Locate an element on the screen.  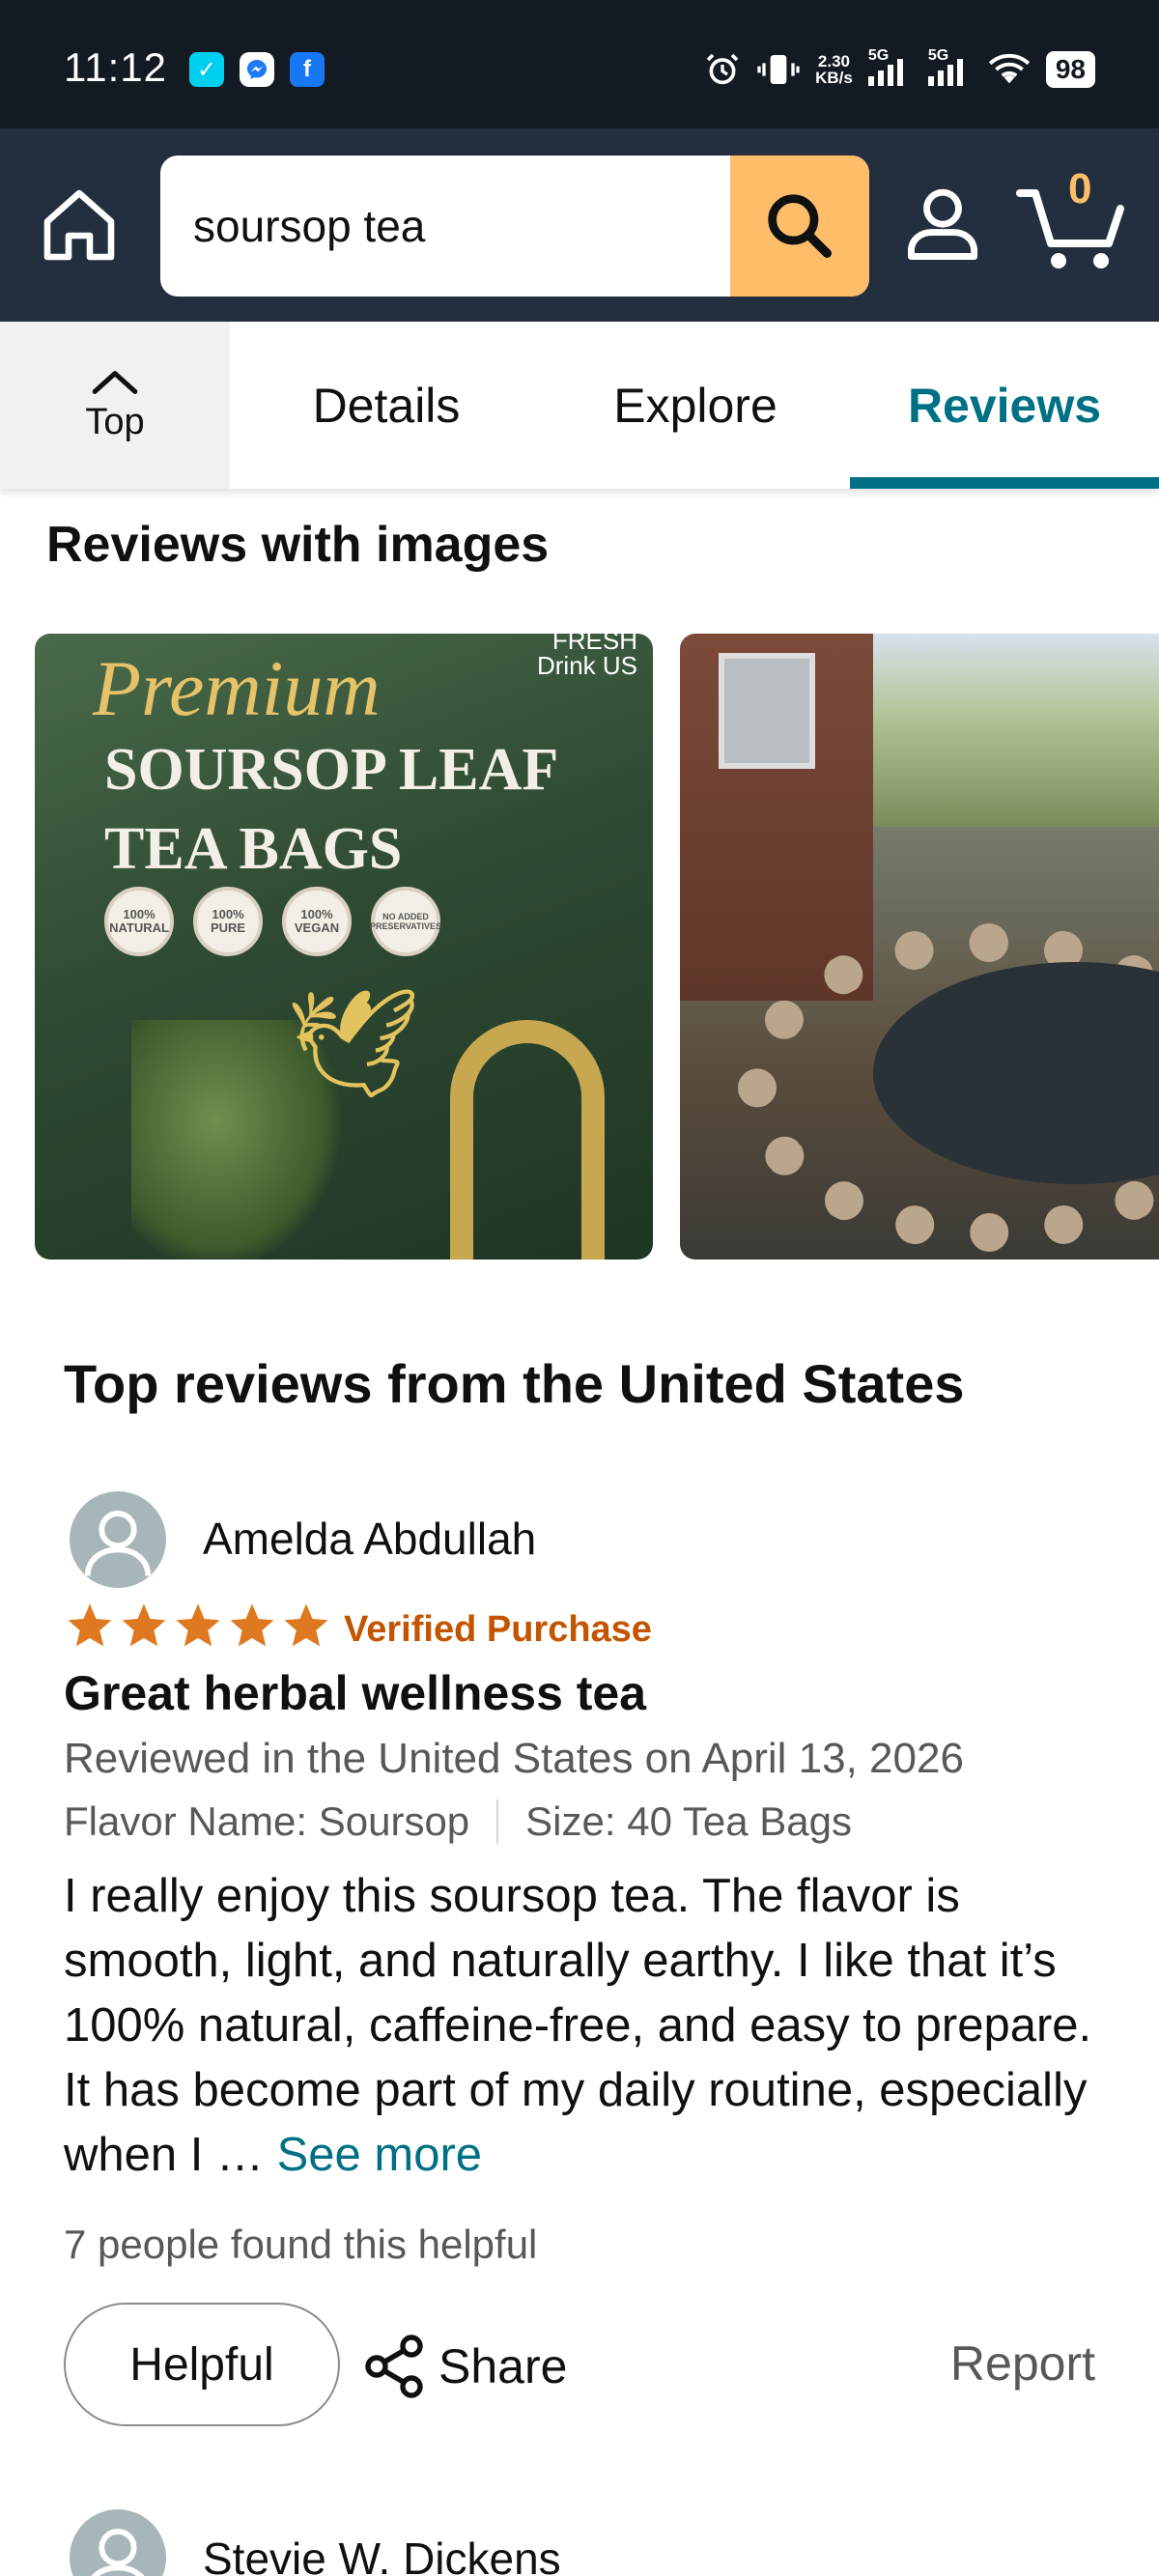
review-flavor: Flavor Name: Soursop is located at coordinates (267, 1821).